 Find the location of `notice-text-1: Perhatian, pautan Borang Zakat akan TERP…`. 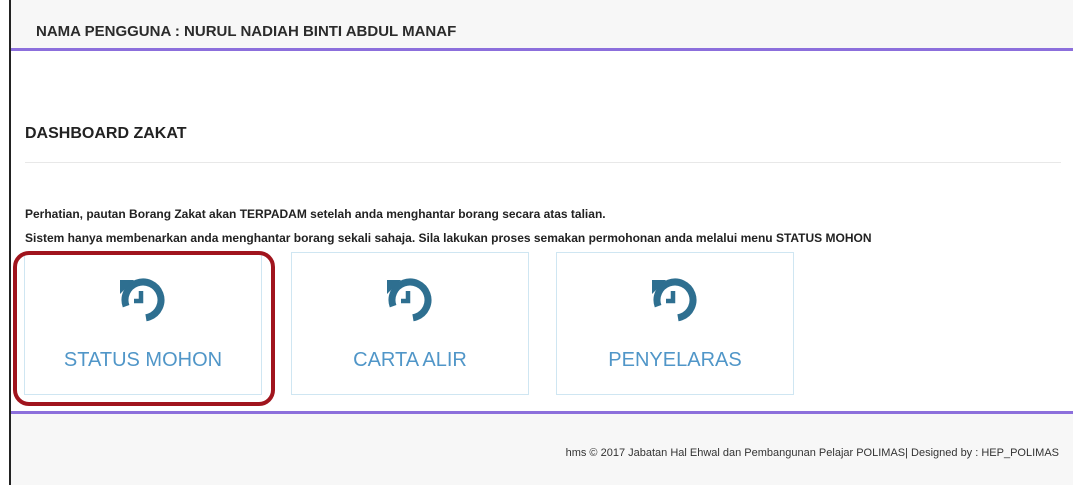

notice-text-1: Perhatian, pautan Borang Zakat akan TERP… is located at coordinates (315, 214).